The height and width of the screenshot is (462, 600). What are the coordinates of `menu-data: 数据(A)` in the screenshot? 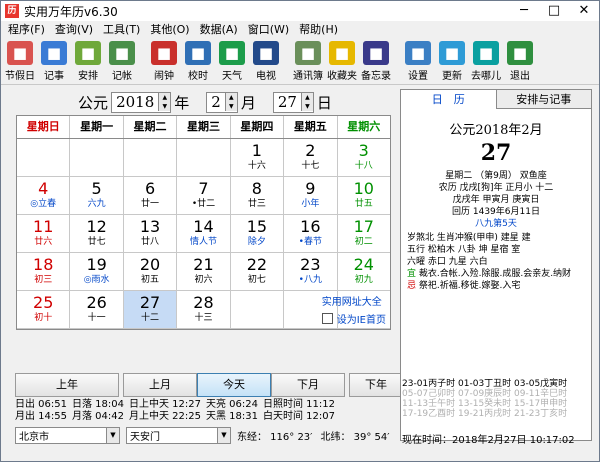 It's located at (219, 29).